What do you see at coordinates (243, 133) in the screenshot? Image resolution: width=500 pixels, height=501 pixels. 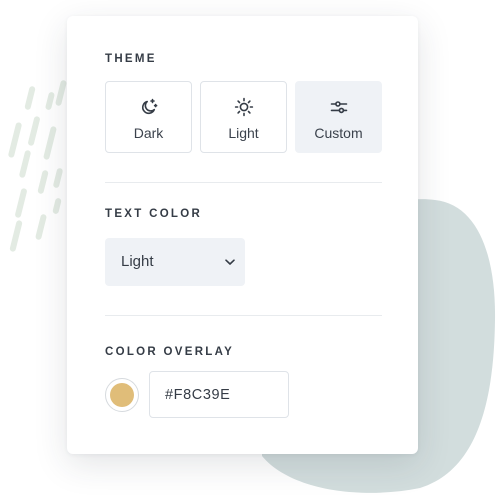 I see `theme-option-light-label: Light` at bounding box center [243, 133].